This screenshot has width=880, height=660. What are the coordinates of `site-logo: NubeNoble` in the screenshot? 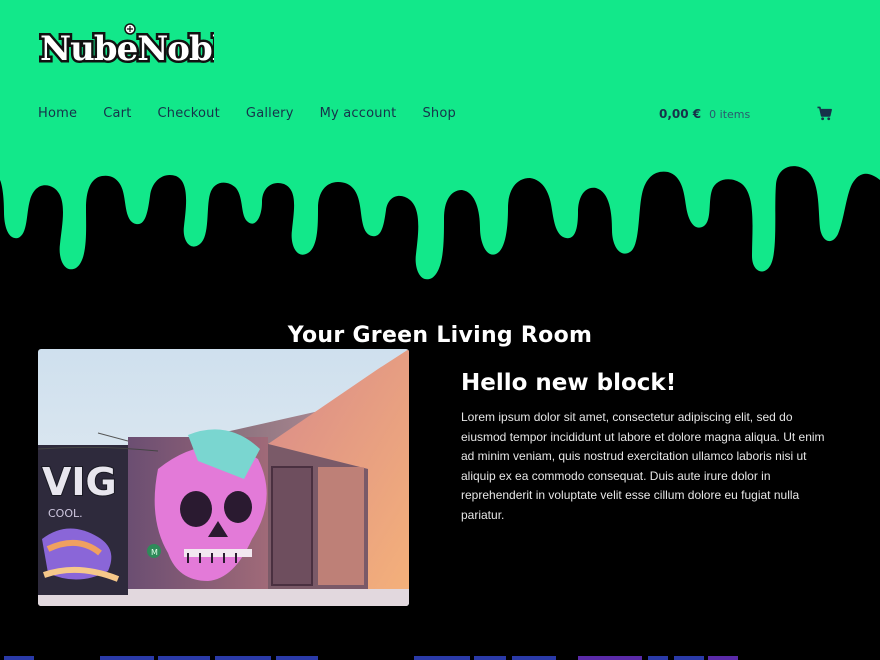 It's located at (126, 47).